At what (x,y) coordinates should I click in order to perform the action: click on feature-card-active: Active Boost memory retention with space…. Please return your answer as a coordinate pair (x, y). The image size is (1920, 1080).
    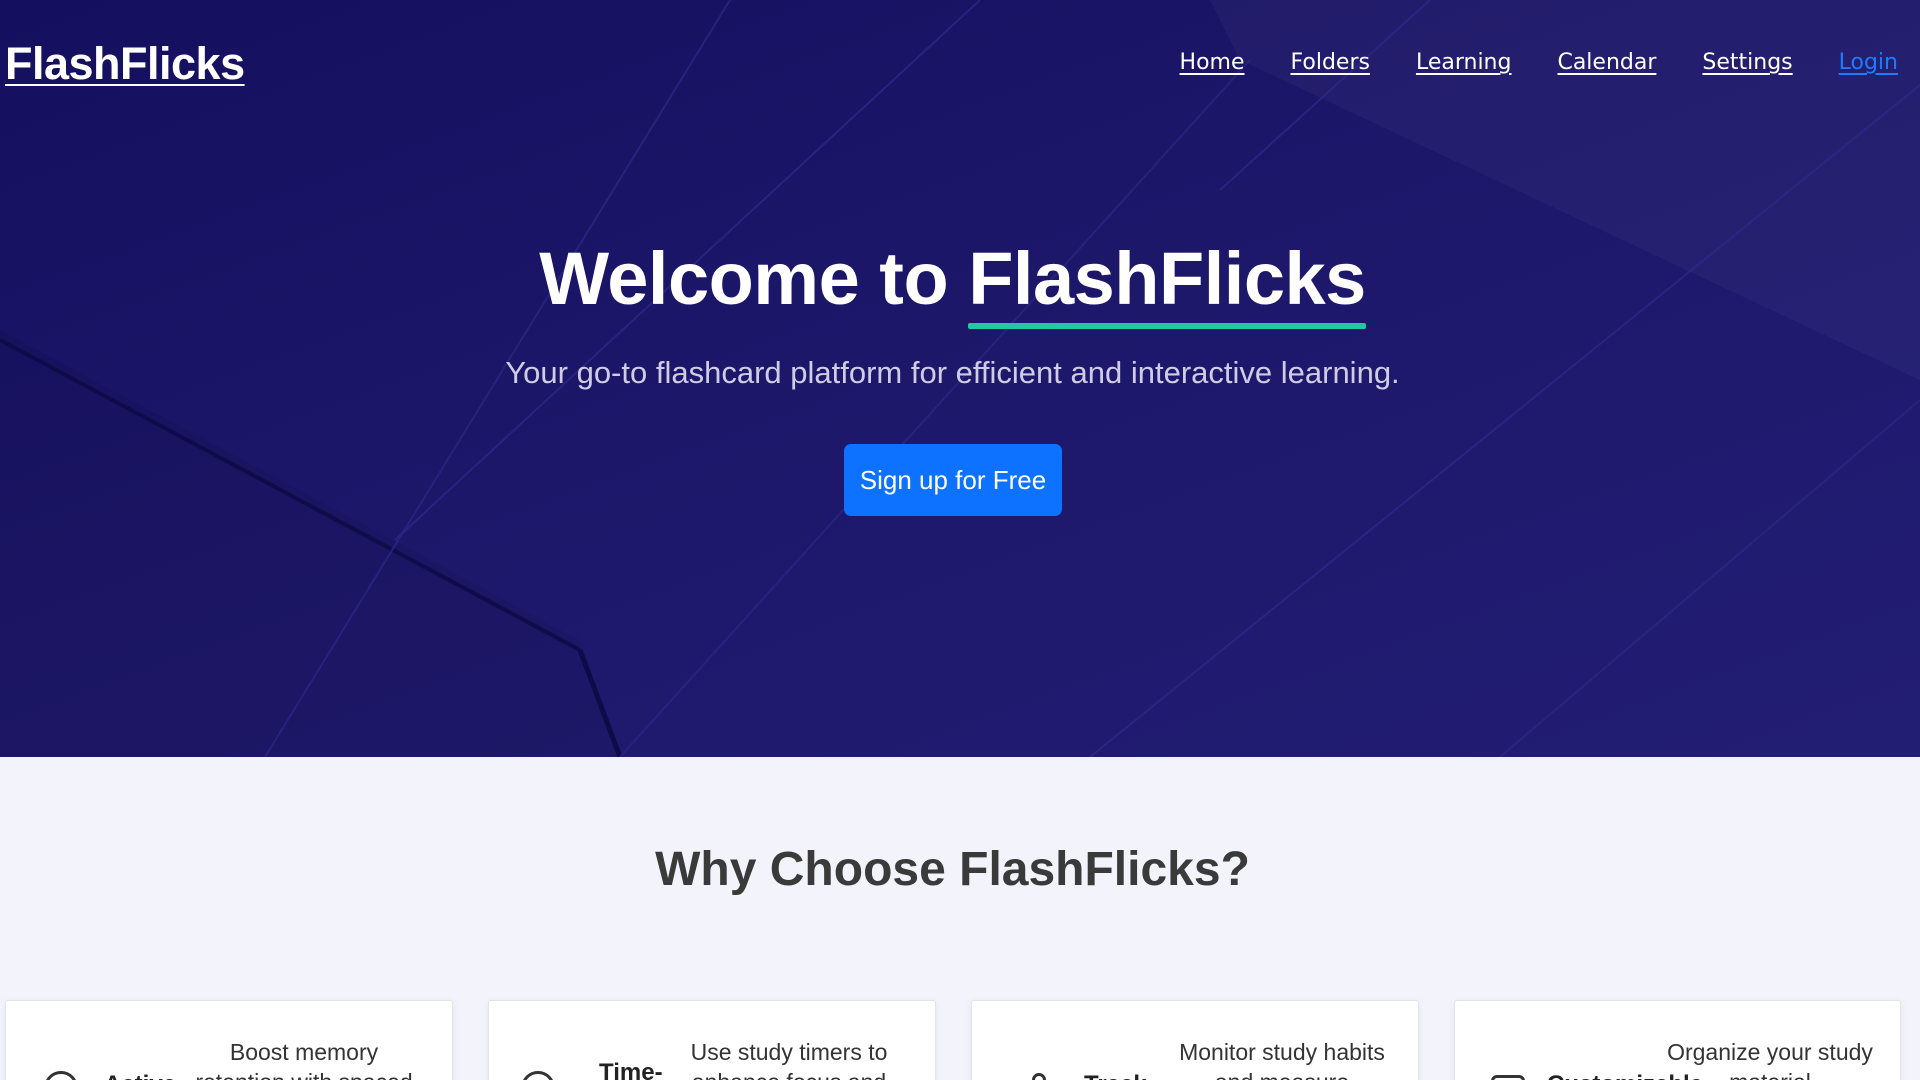
    Looking at the image, I should click on (229, 1040).